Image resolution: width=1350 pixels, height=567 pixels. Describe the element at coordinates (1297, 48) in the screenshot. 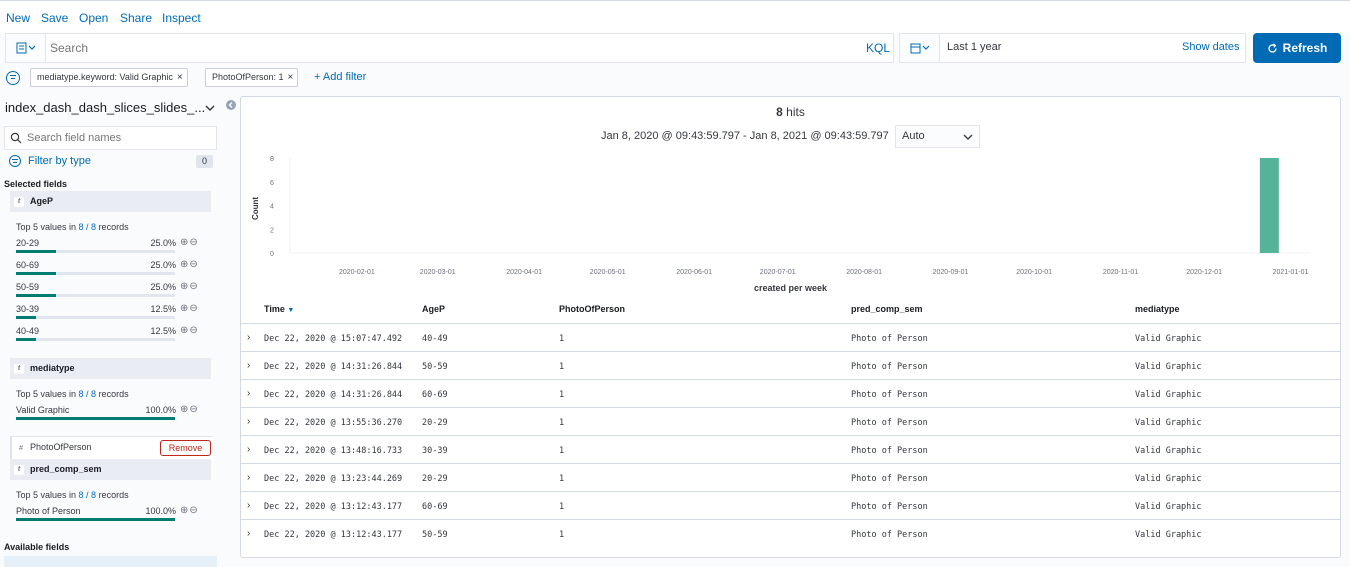

I see `refresh-button: Refresh` at that location.